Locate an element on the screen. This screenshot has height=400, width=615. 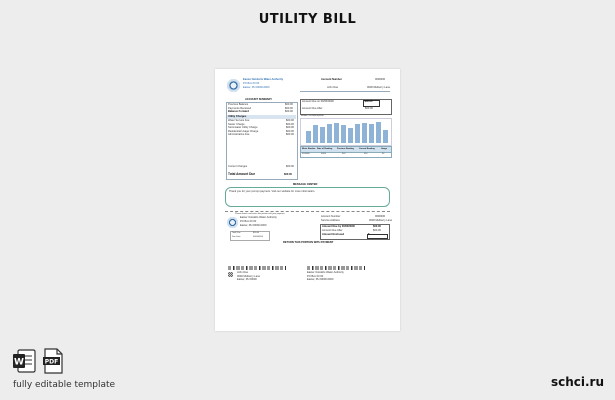
stub-small-label: Due Date is located at coordinates (236, 236).